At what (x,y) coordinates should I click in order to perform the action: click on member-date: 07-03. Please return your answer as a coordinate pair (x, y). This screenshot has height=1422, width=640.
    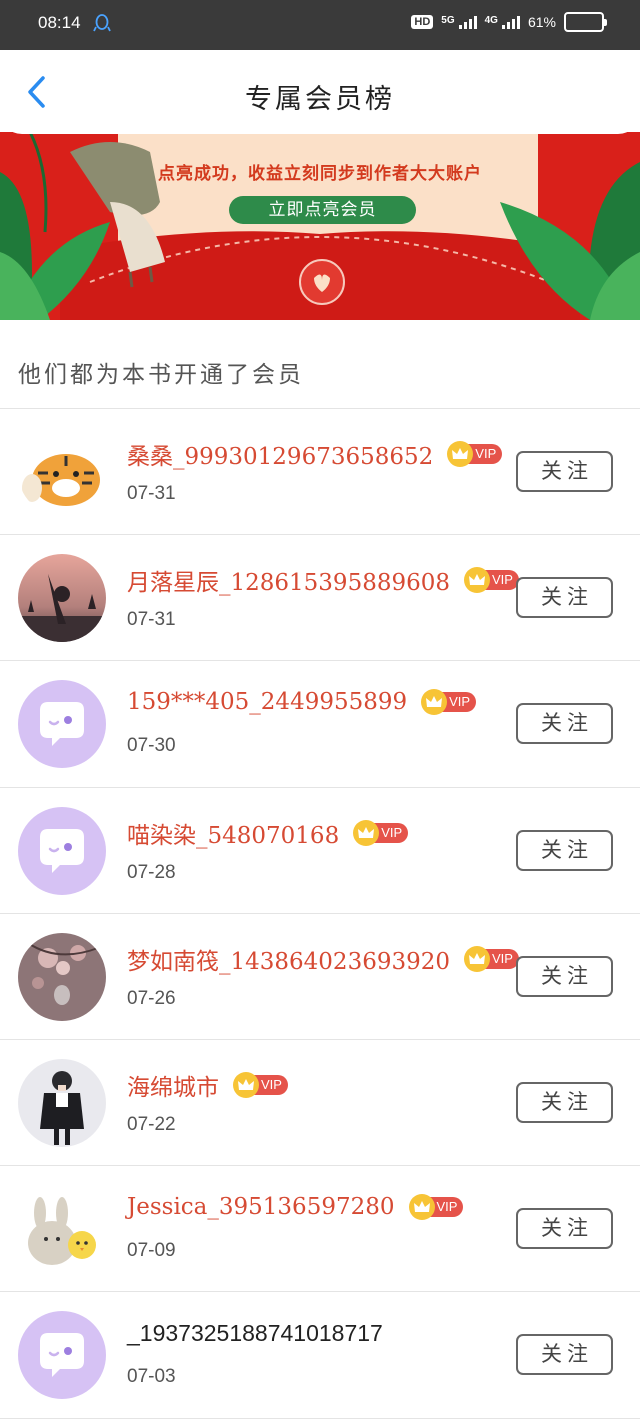
    Looking at the image, I should click on (151, 1377).